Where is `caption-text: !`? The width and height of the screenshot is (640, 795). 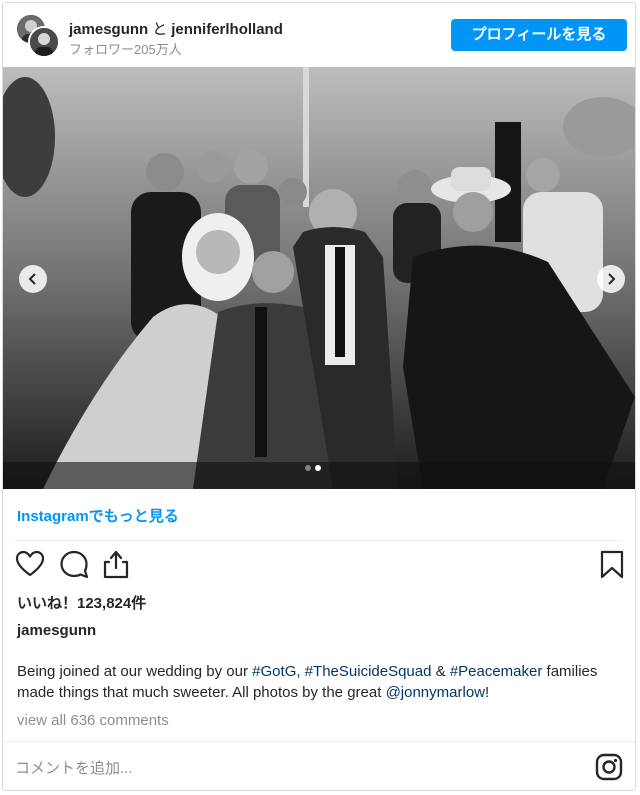
caption-text: ! is located at coordinates (487, 692).